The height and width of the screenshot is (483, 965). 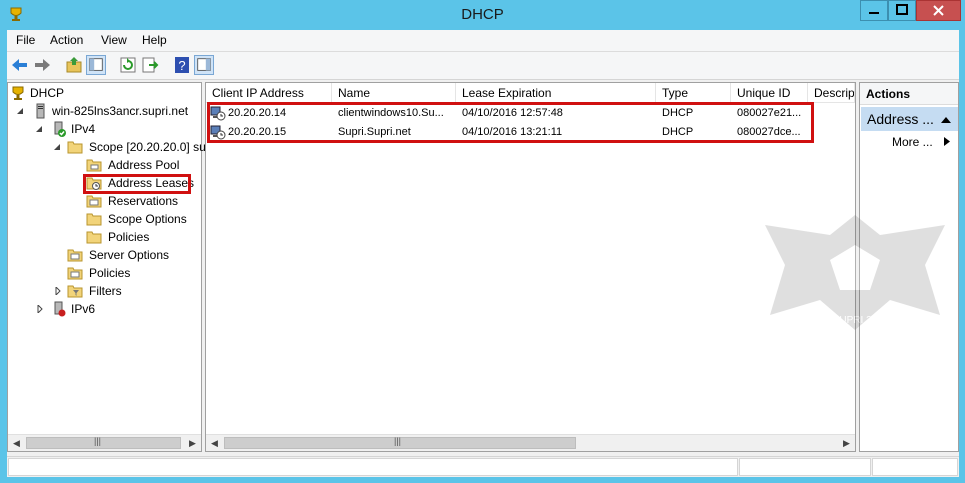 What do you see at coordinates (75, 273) in the screenshot?
I see `policies-icon` at bounding box center [75, 273].